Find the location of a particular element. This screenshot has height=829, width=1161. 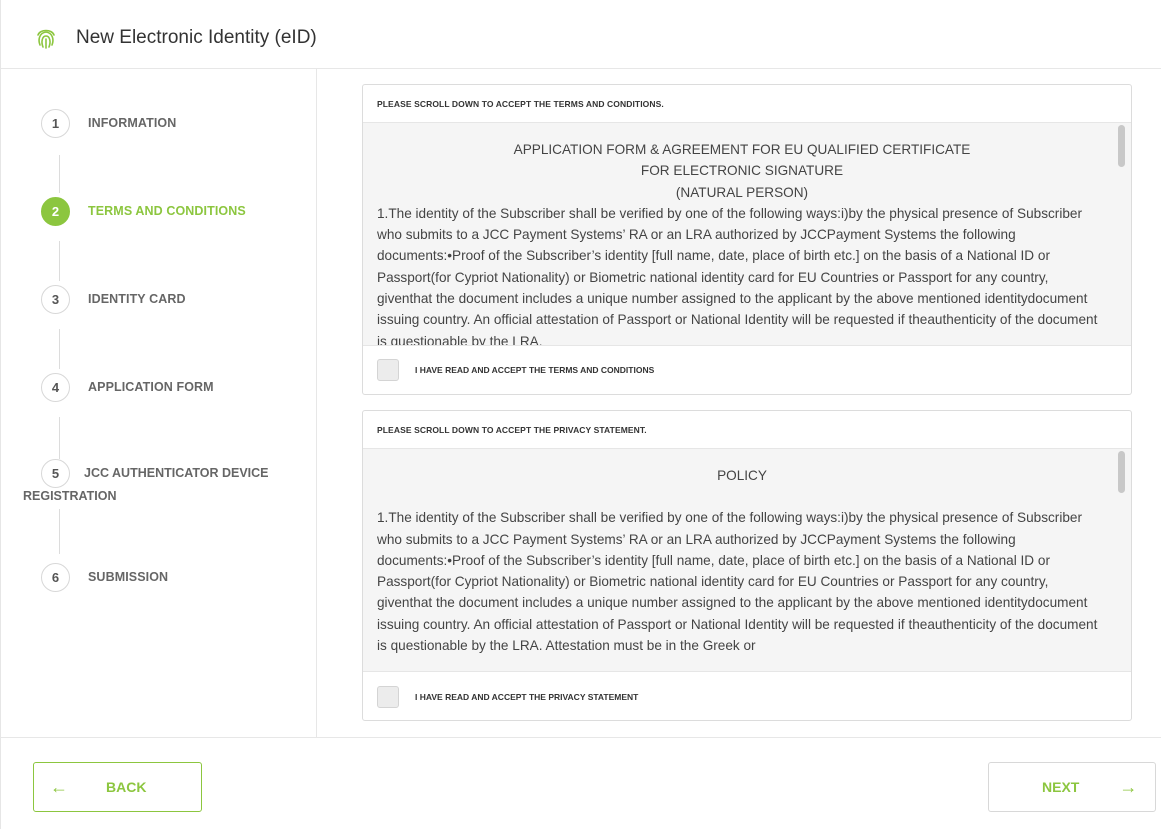

next-button: NEXT → is located at coordinates (1072, 787).